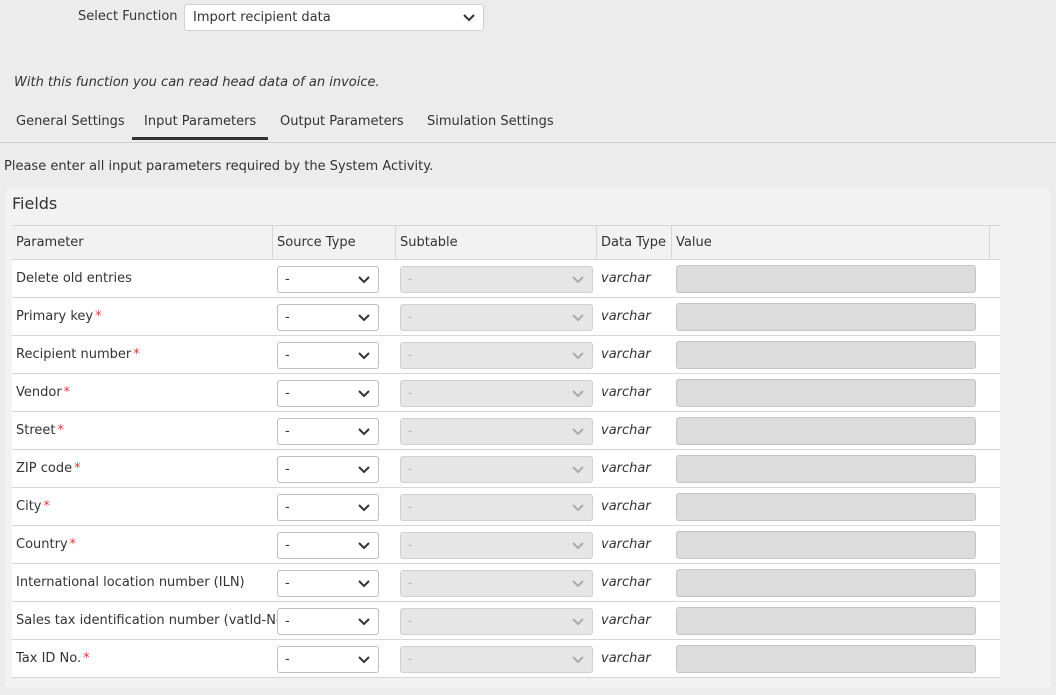  Describe the element at coordinates (70, 126) in the screenshot. I see `tab-general-settings: General Settings` at that location.